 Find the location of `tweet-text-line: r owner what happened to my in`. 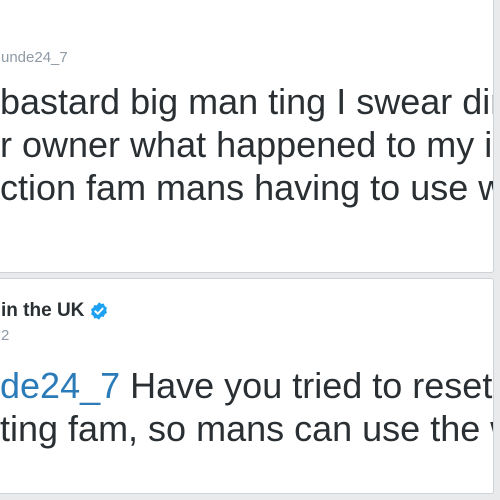

tweet-text-line: r owner what happened to my in is located at coordinates (247, 144).